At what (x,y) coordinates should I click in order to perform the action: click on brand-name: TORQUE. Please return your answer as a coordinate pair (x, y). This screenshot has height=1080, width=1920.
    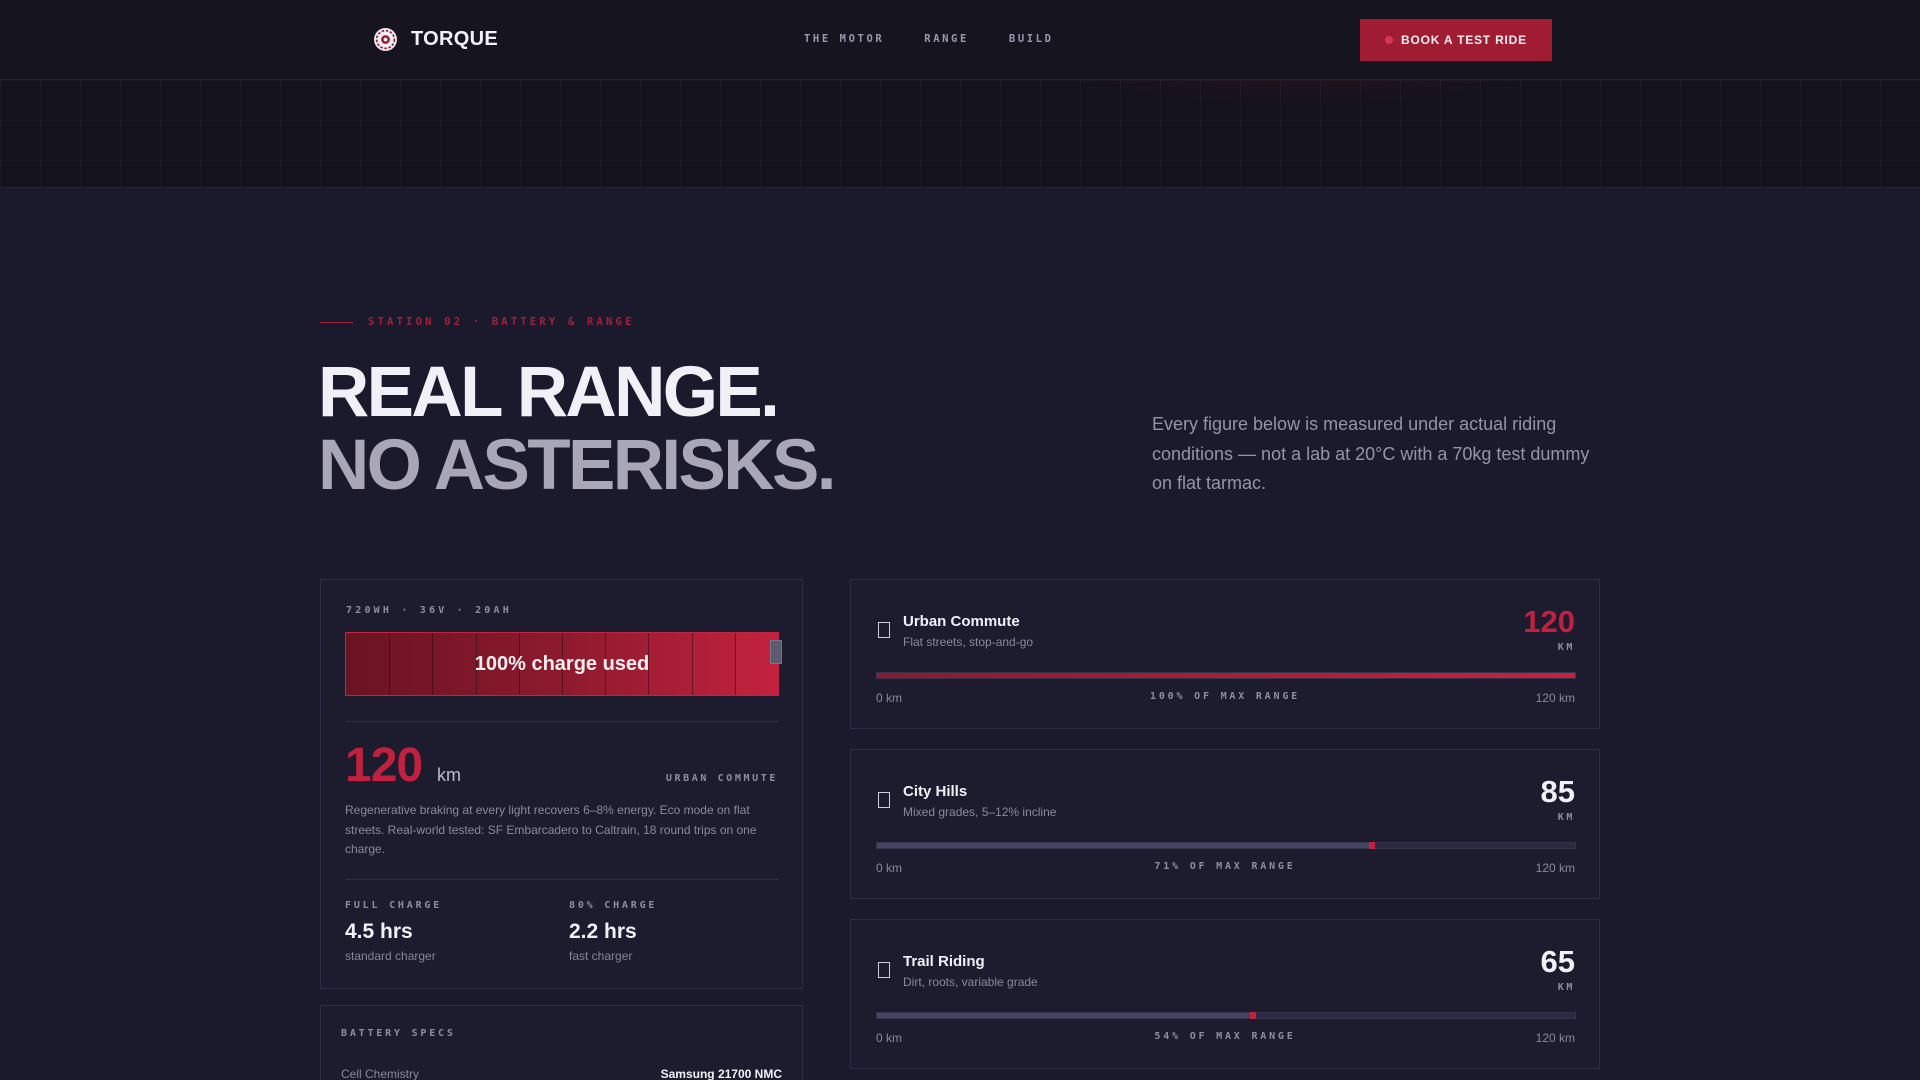
    Looking at the image, I should click on (454, 39).